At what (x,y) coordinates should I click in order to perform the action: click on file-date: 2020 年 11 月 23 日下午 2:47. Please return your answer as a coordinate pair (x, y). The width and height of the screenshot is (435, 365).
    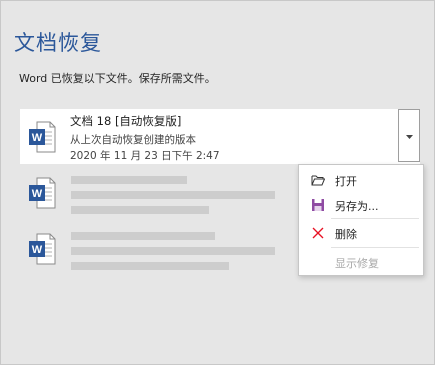
    Looking at the image, I should click on (145, 156).